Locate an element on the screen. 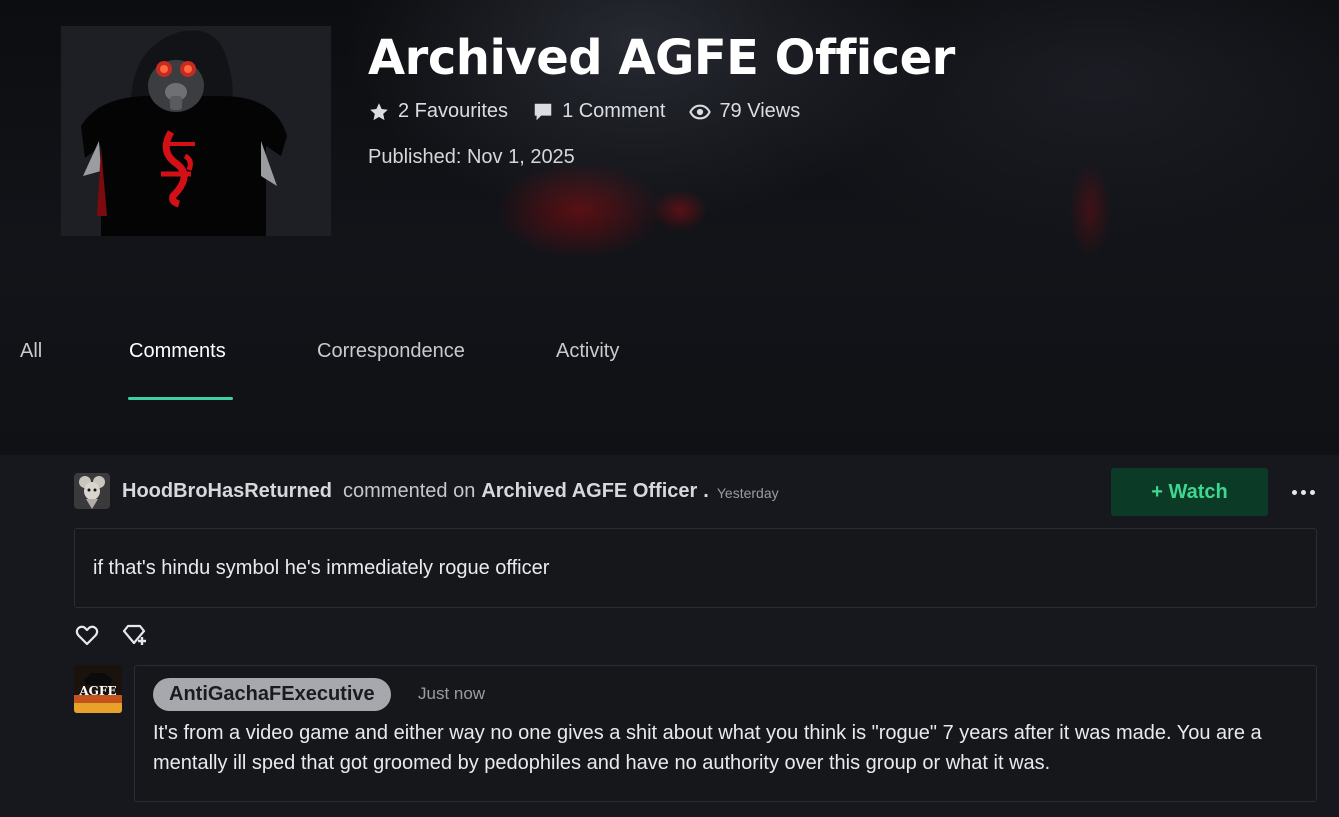  agfe-logo-text: AGFE is located at coordinates (97, 691).